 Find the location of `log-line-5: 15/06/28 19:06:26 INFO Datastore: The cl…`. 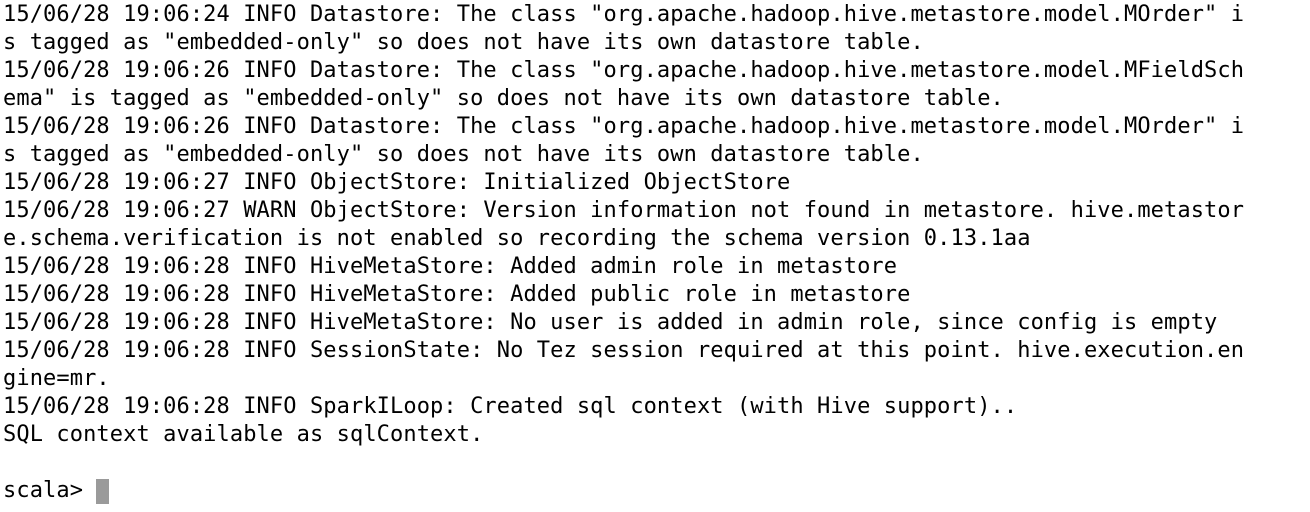

log-line-5: 15/06/28 19:06:26 INFO Datastore: The cl… is located at coordinates (624, 126).